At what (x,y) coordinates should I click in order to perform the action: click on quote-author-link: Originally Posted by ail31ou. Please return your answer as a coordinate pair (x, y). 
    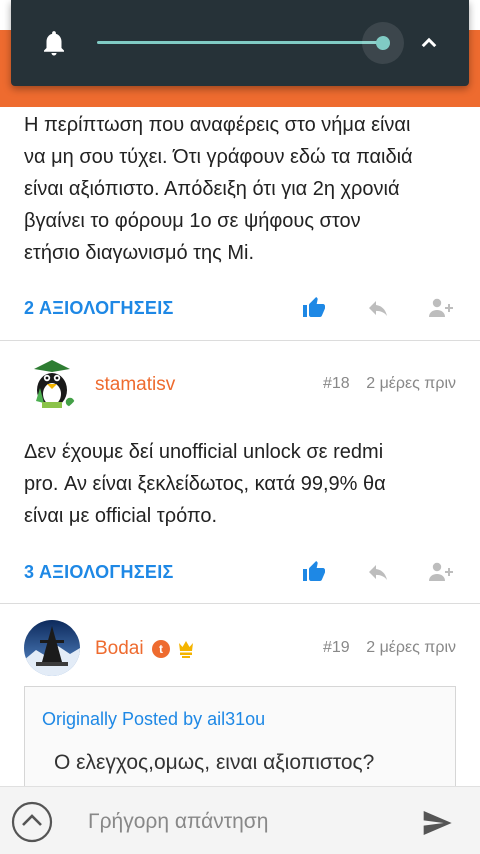
    Looking at the image, I should click on (153, 719).